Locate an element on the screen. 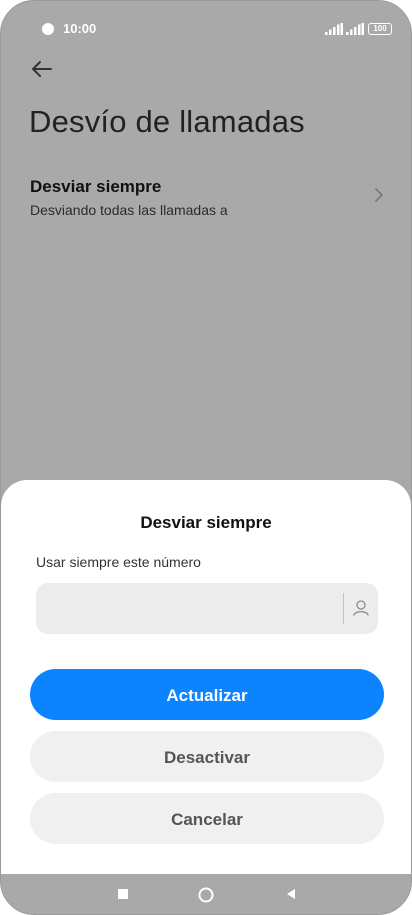  battery-level: 100 is located at coordinates (380, 28).